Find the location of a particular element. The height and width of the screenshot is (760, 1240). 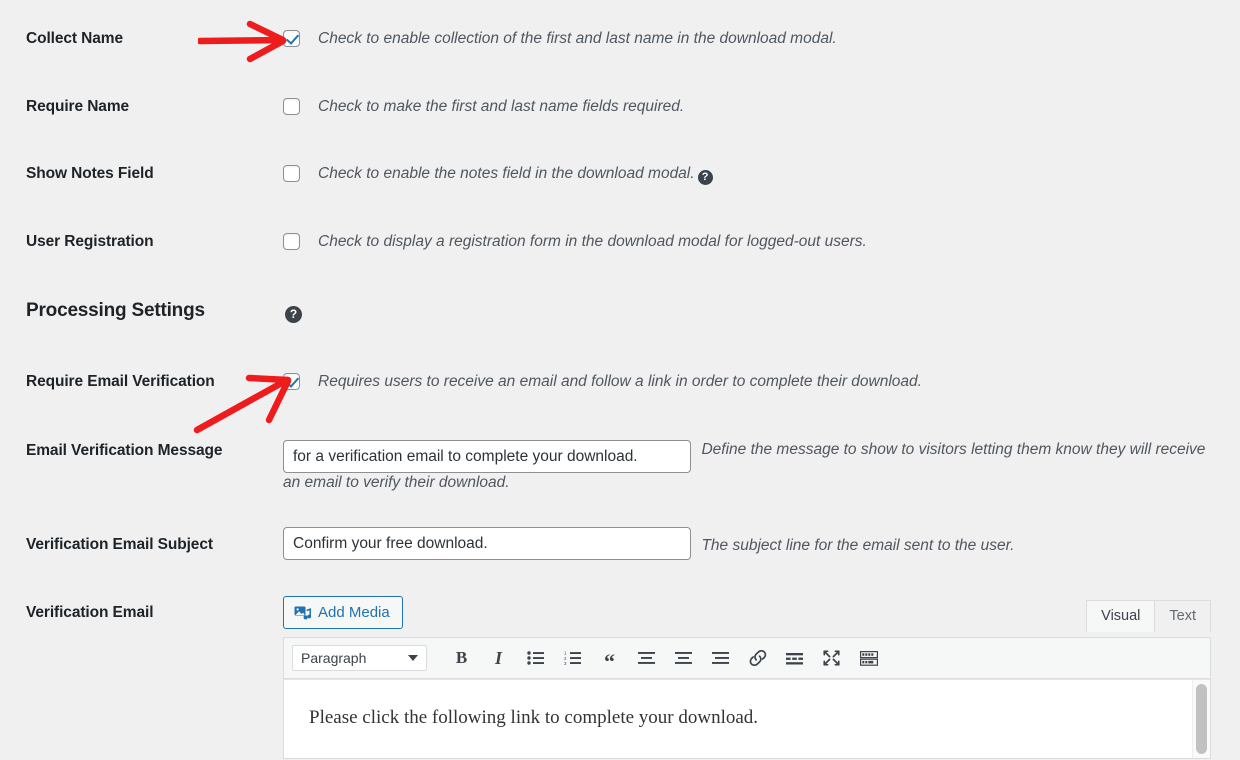

add-media-icon is located at coordinates (302, 613).